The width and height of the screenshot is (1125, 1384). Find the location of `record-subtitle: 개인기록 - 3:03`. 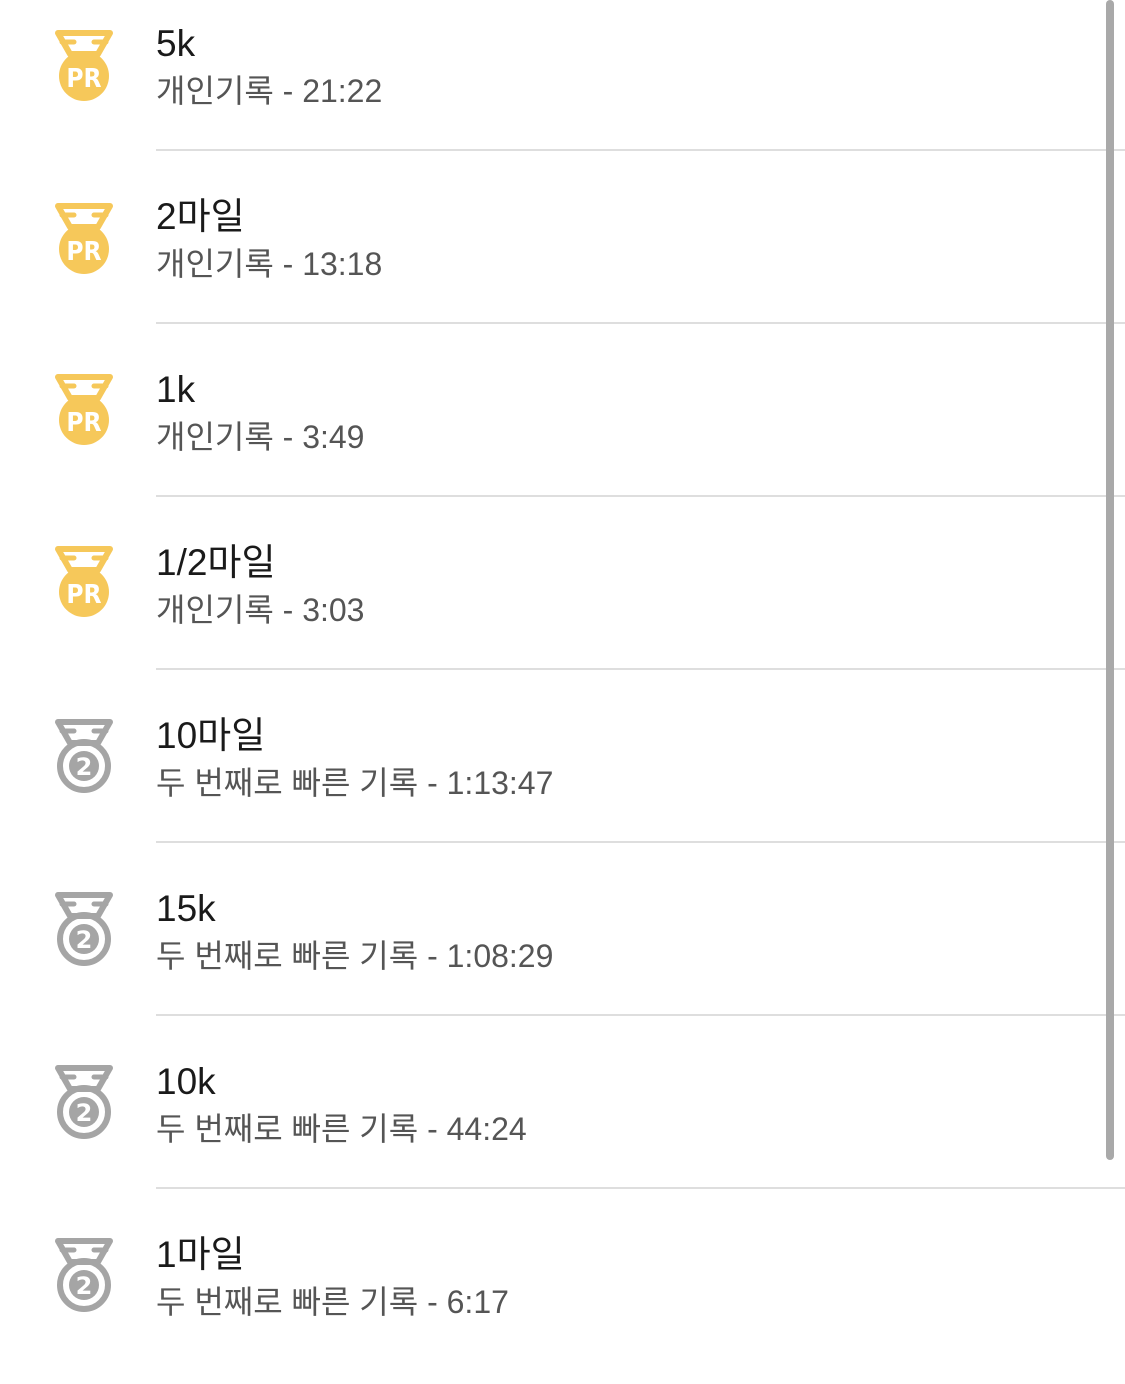

record-subtitle: 개인기록 - 3:03 is located at coordinates (260, 610).